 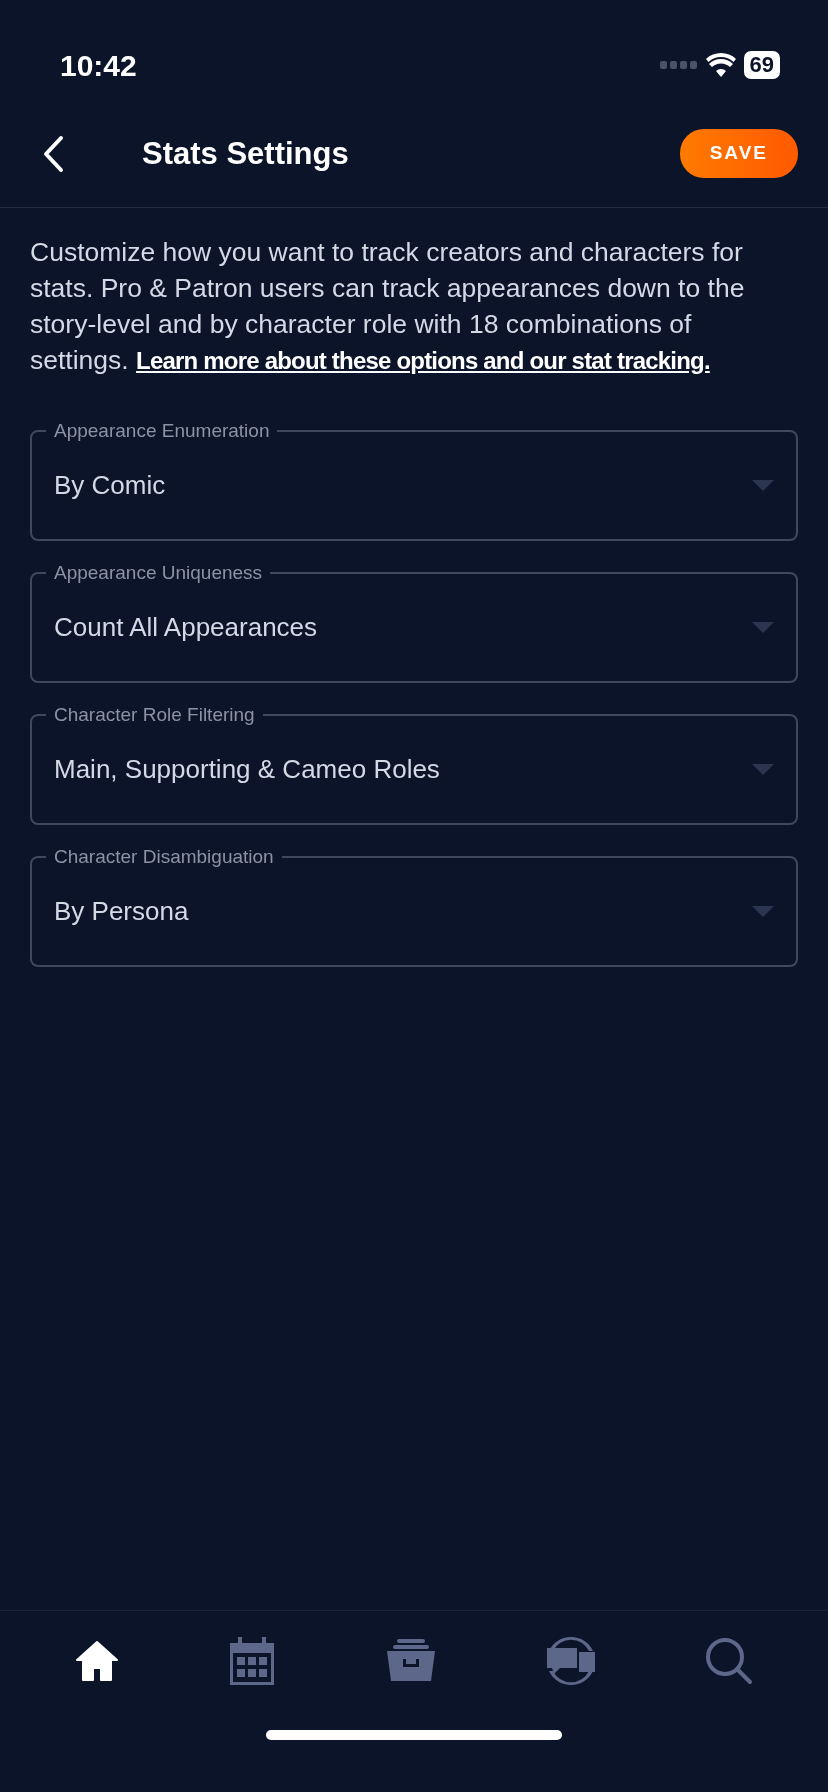 What do you see at coordinates (410, 1660) in the screenshot?
I see `file-box-icon` at bounding box center [410, 1660].